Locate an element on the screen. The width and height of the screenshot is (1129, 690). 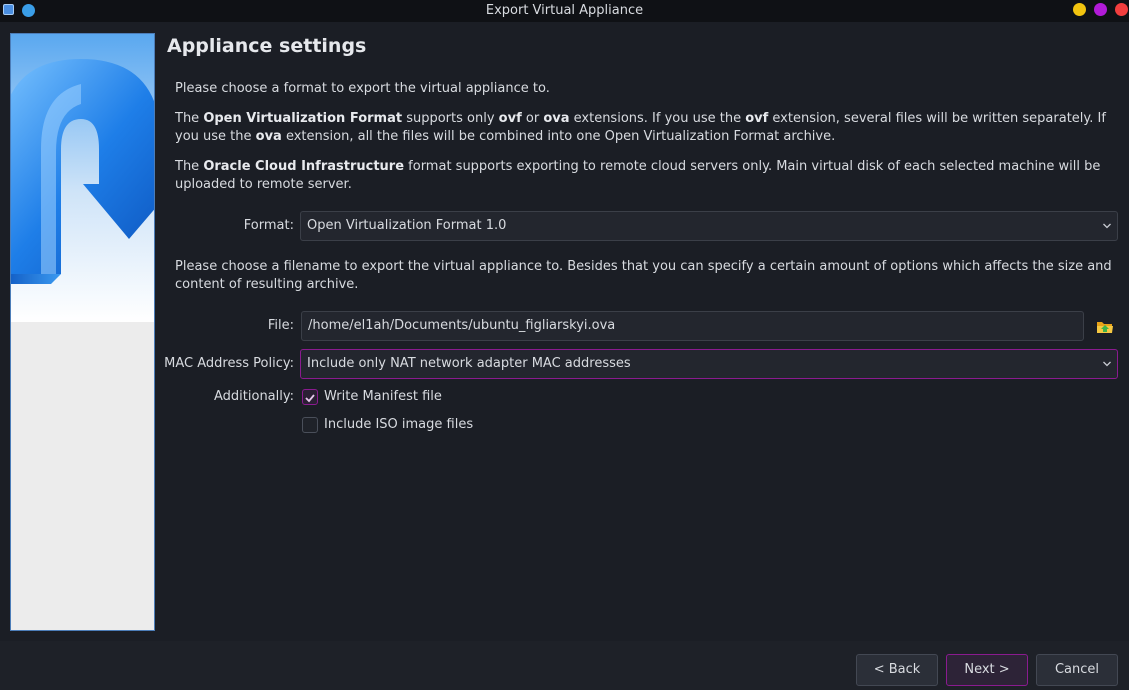
title-bar: Export Virtual Appliance is located at coordinates (564, 11).